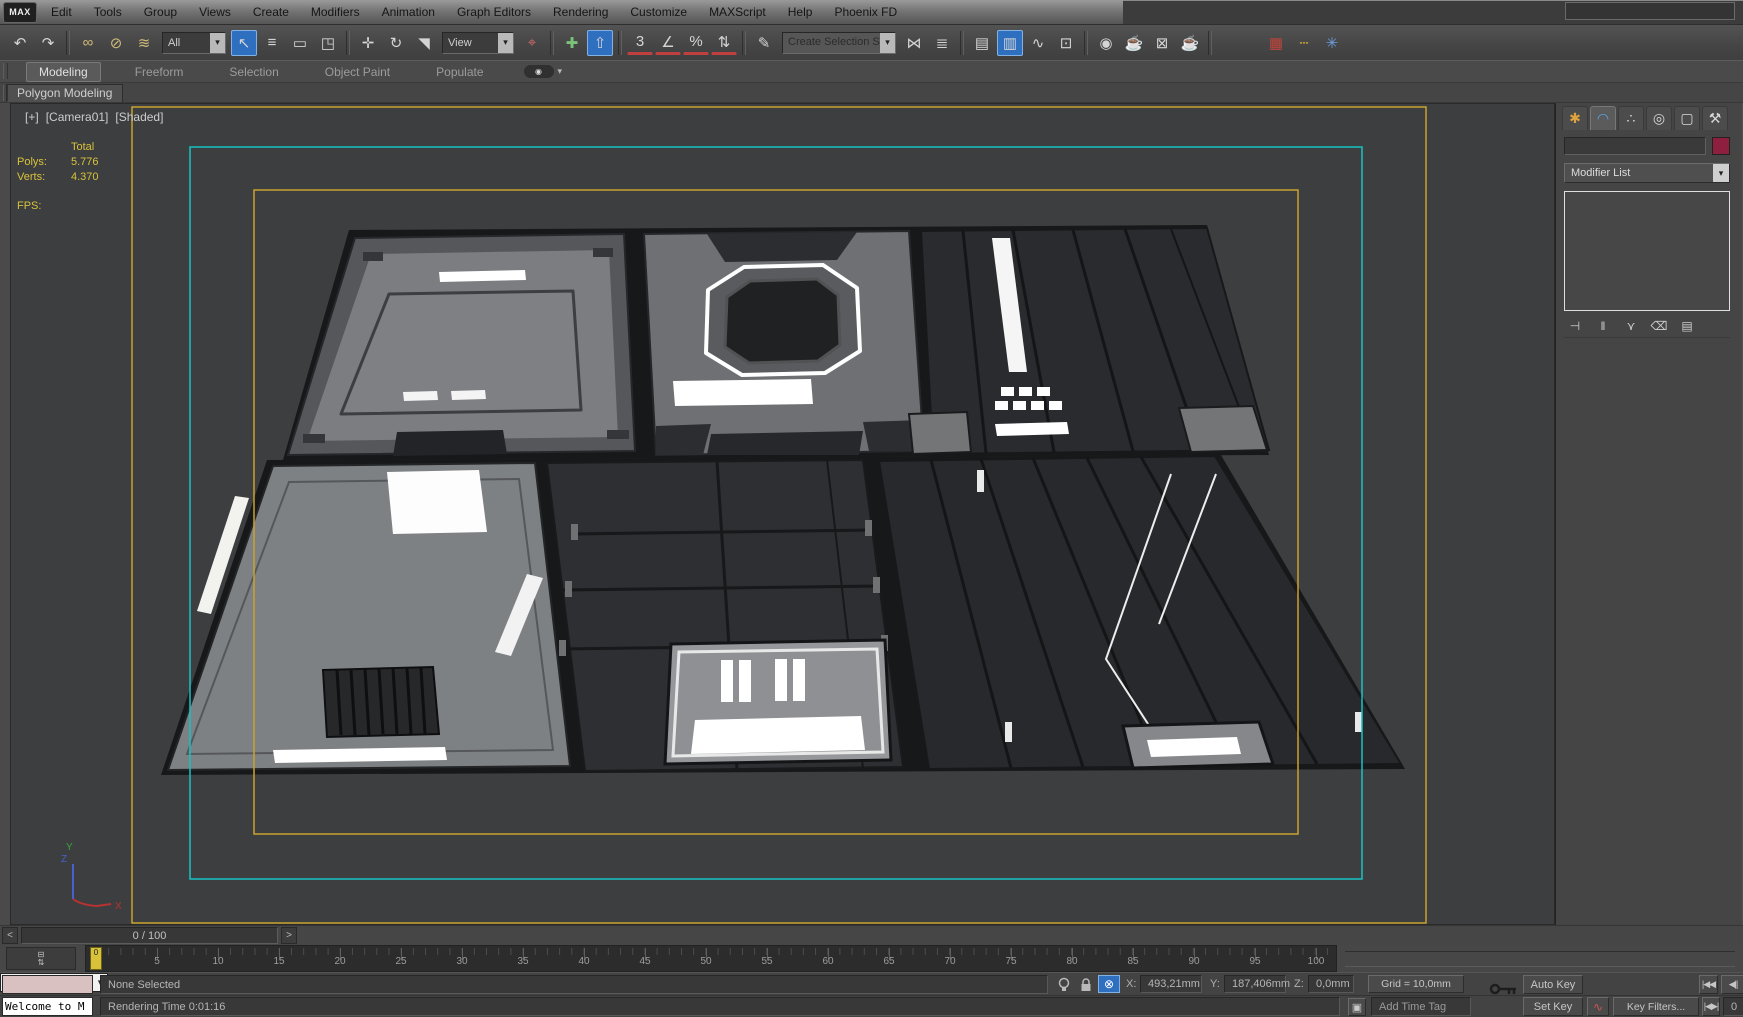  I want to click on viewport-shading-menu: [Shaded], so click(139, 117).